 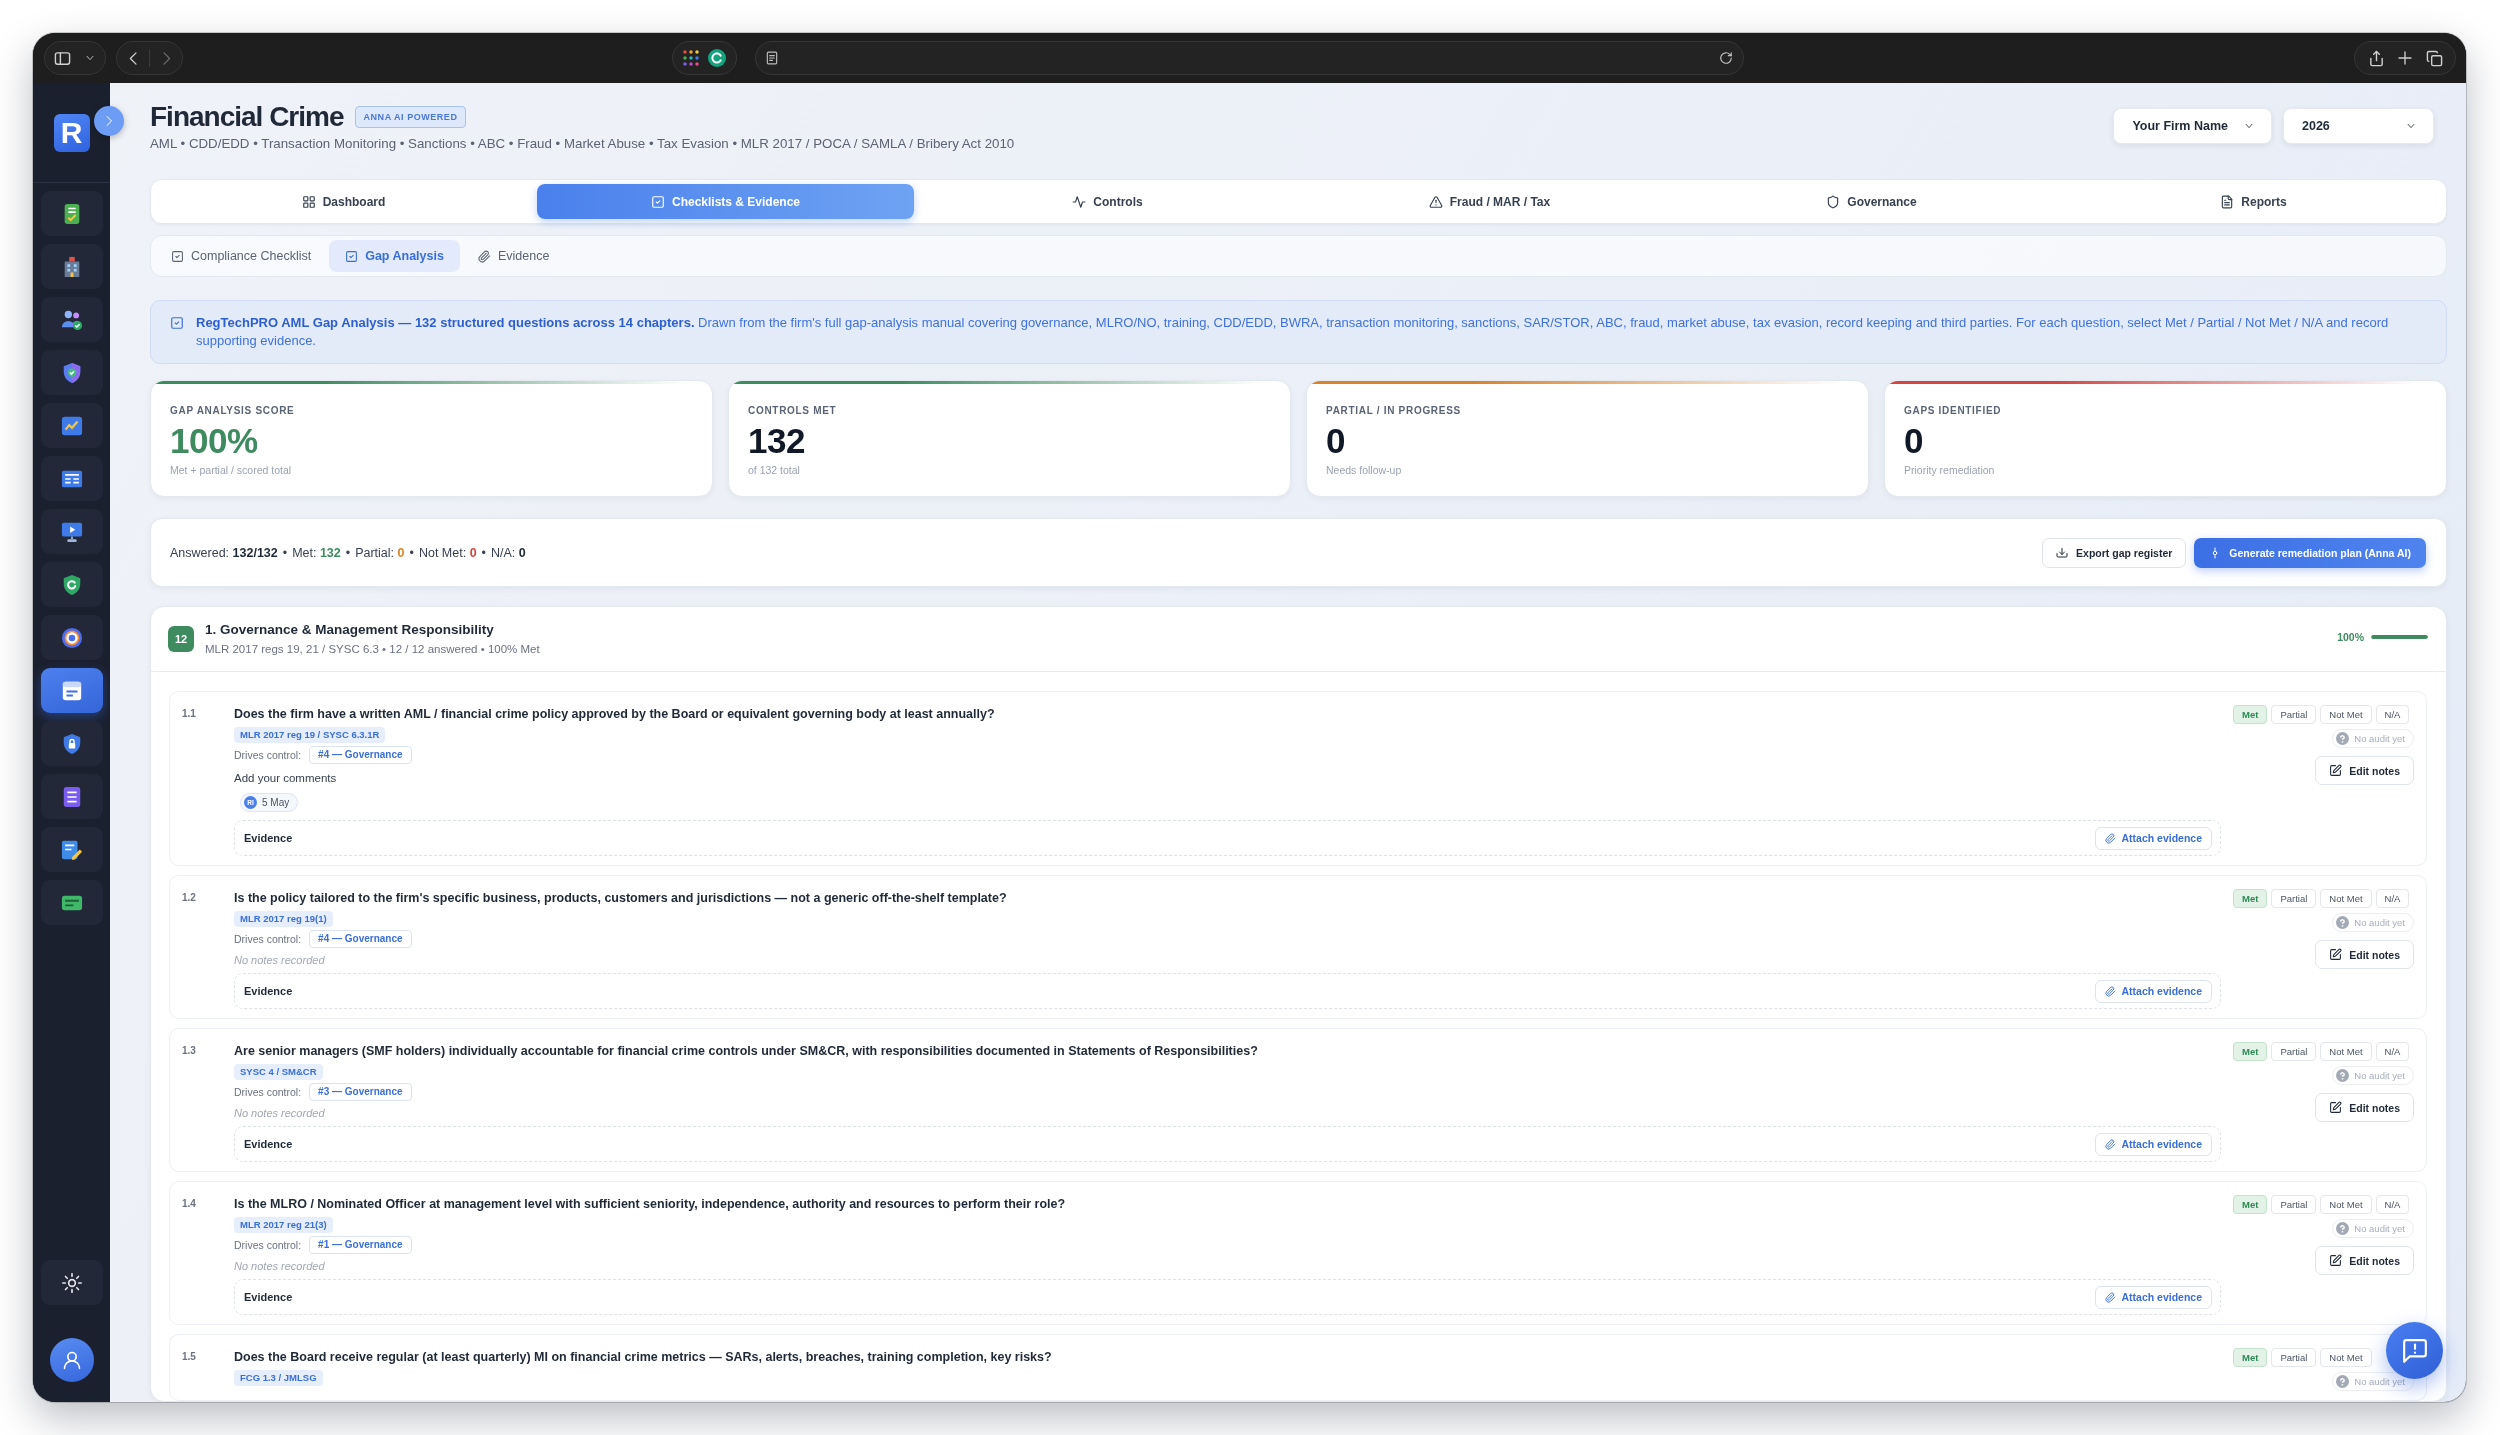 I want to click on control-tag: #3 — Governance, so click(x=360, y=1092).